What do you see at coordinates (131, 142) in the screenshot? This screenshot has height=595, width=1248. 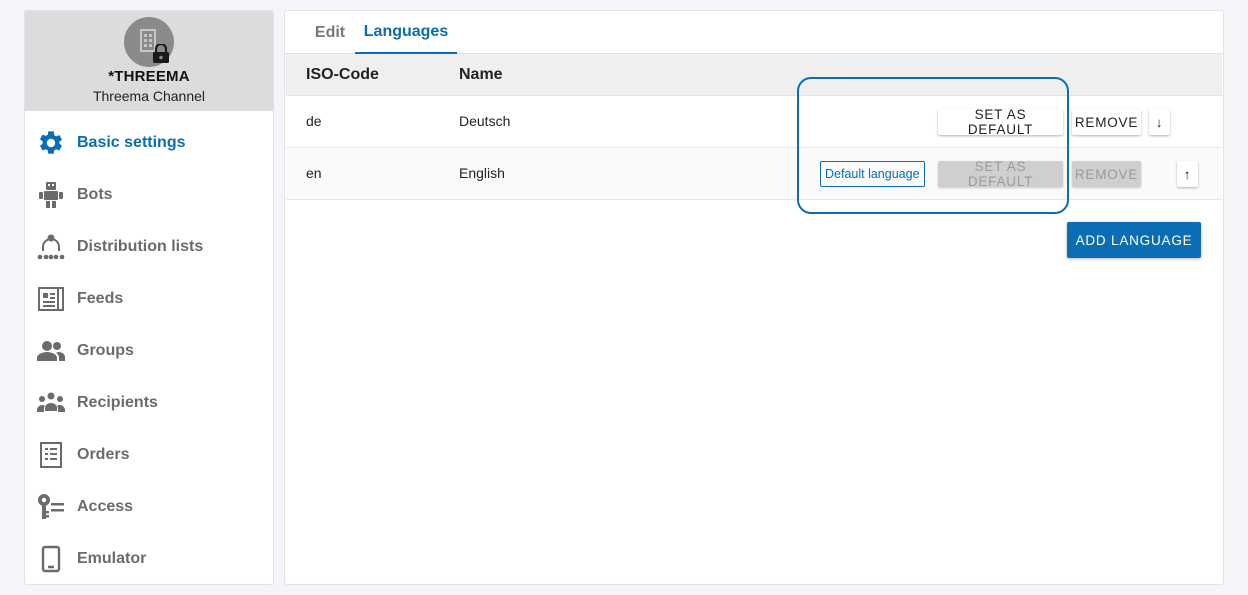 I see `sidebar-item-label: Basic settings` at bounding box center [131, 142].